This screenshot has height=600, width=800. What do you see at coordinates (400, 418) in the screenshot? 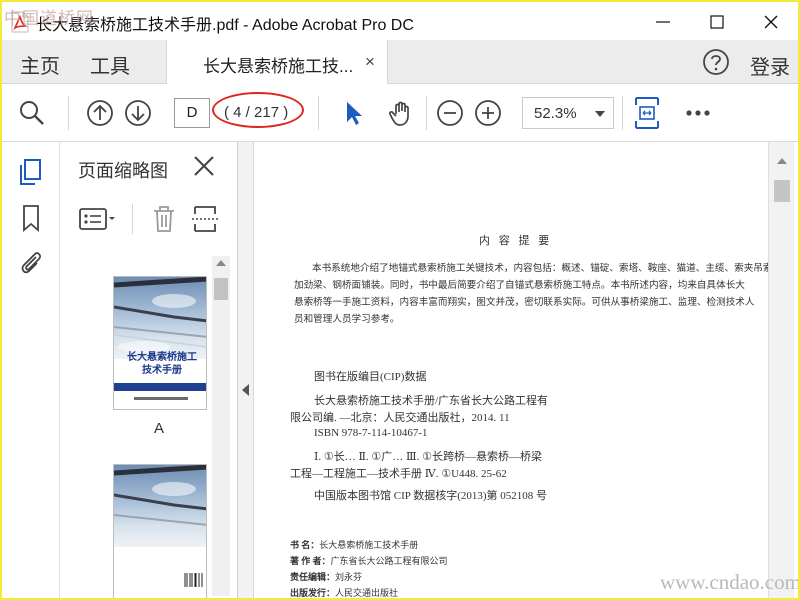
I see `cip-line: 限公司编. —北京：人民交通出版社，2014. 11` at bounding box center [400, 418].